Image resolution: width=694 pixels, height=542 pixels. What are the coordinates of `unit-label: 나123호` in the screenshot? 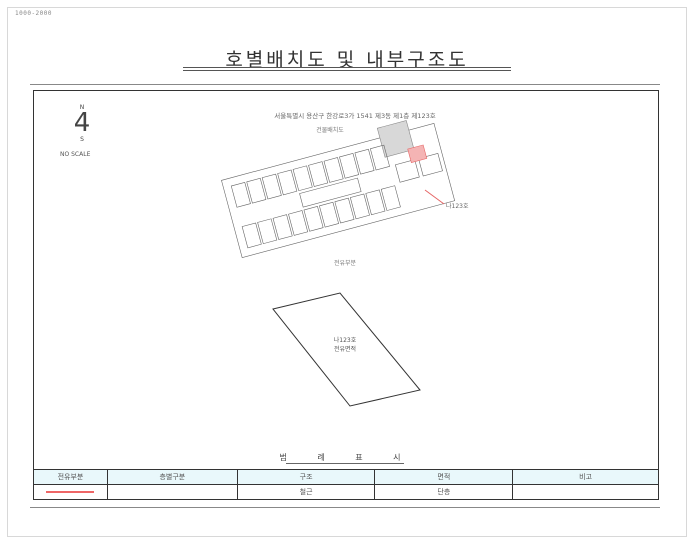 It's located at (345, 340).